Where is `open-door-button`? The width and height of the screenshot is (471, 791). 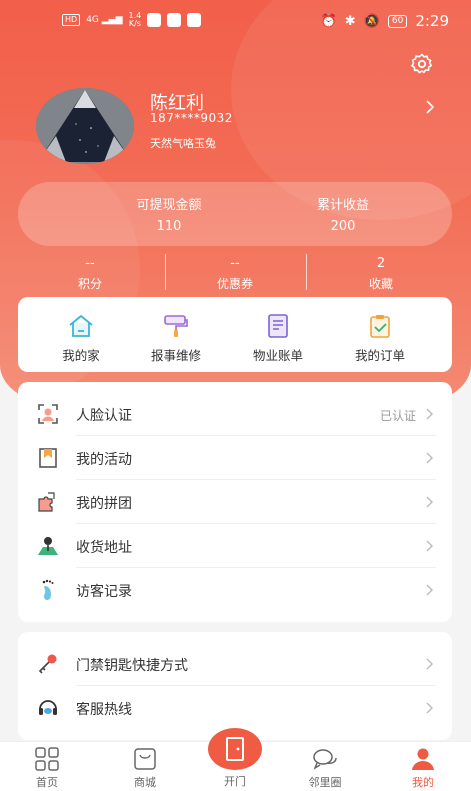
open-door-button is located at coordinates (235, 749).